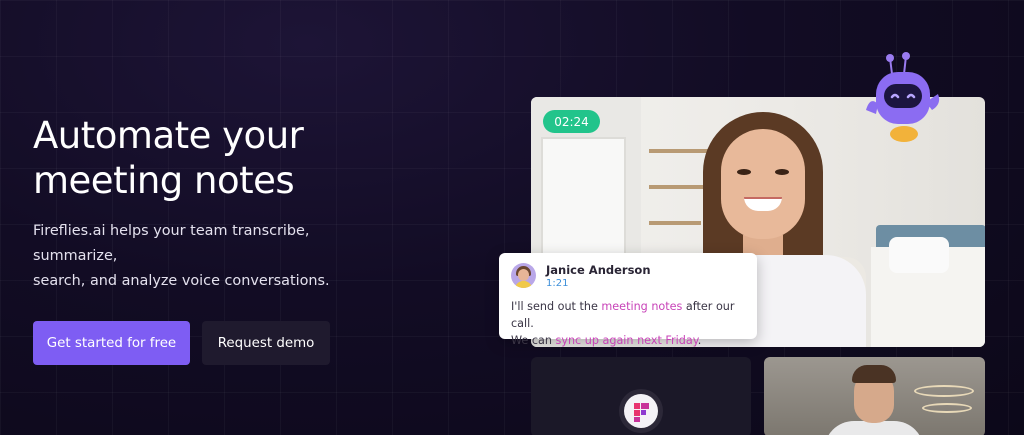 The width and height of the screenshot is (1024, 435). Describe the element at coordinates (523, 275) in the screenshot. I see `avatar` at that location.